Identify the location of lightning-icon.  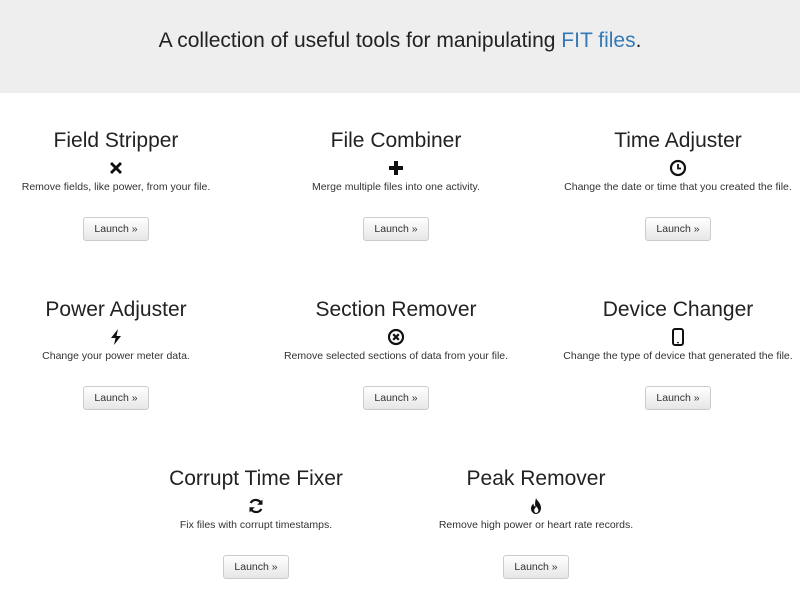
(116, 337).